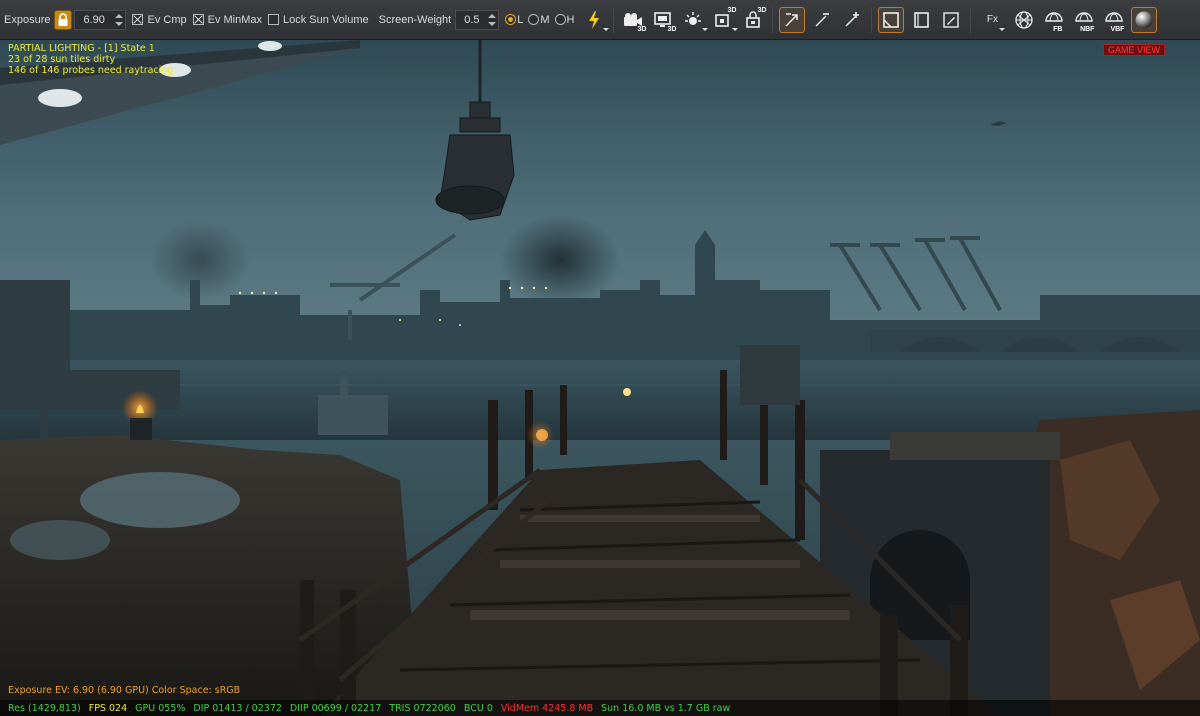 The width and height of the screenshot is (1200, 716). What do you see at coordinates (235, 19) in the screenshot?
I see `ev-minmax-label: Ev MinMax` at bounding box center [235, 19].